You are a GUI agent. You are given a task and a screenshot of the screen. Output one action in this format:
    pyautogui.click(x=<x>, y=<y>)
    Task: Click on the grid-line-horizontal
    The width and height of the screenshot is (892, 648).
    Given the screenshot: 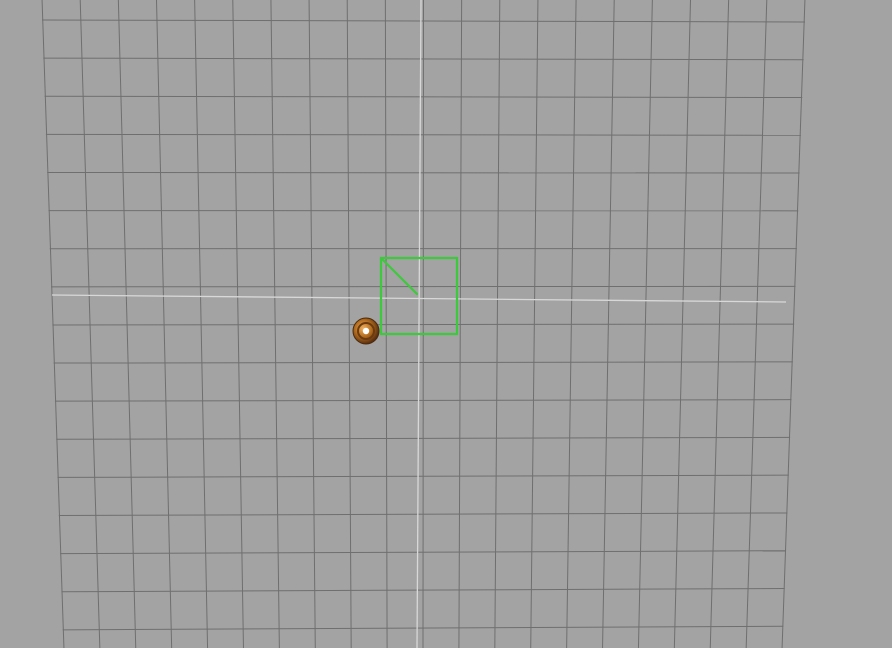 What is the action you would take?
    pyautogui.click(x=423, y=172)
    